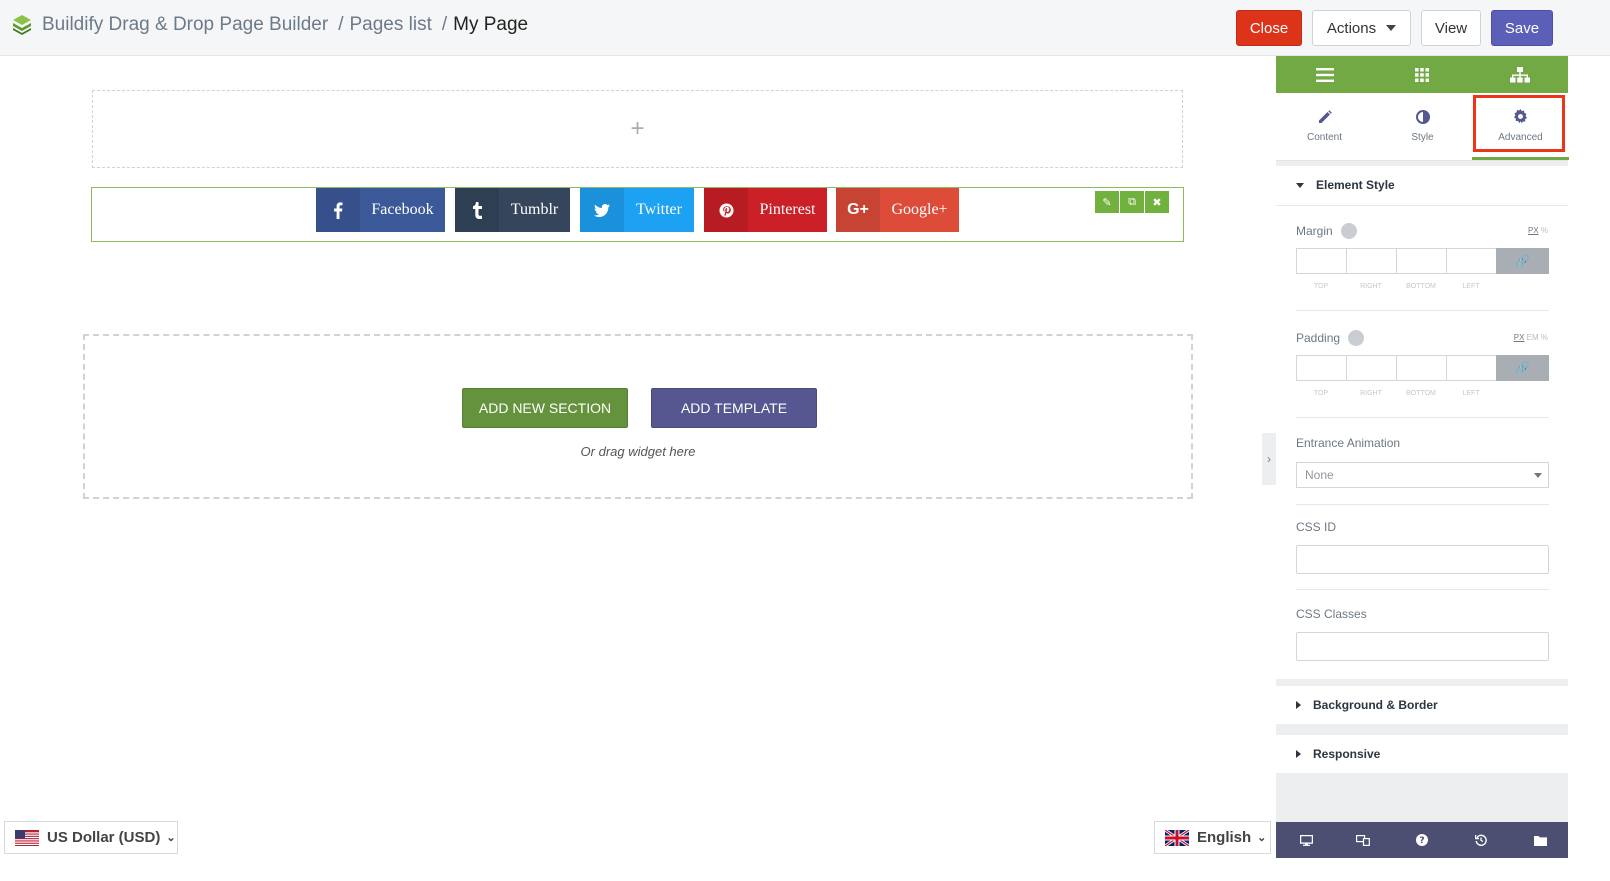  Describe the element at coordinates (1422, 559) in the screenshot. I see `css-id-input` at that location.